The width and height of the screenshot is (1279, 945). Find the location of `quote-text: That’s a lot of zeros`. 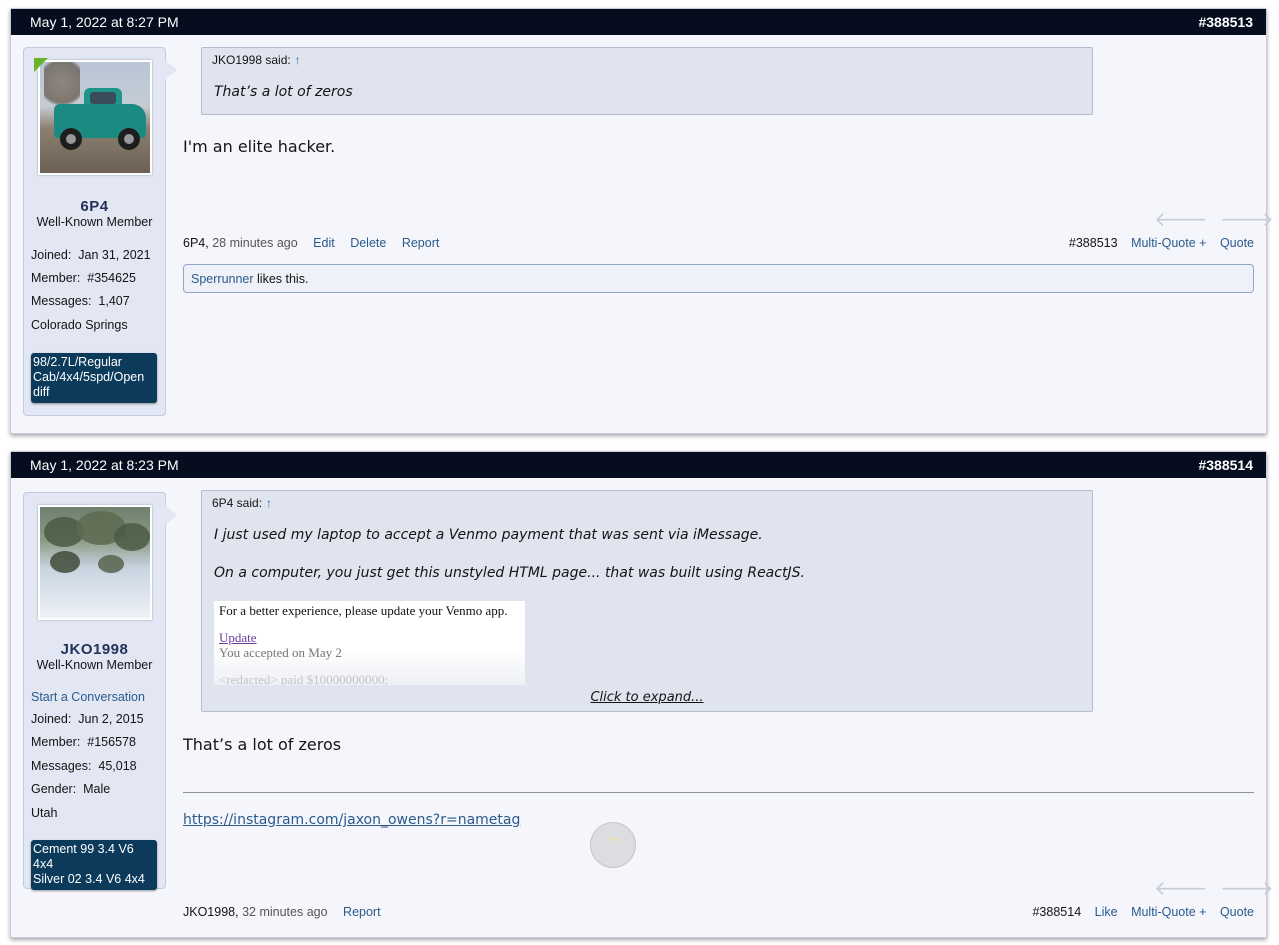

quote-text: That’s a lot of zeros is located at coordinates (283, 92).